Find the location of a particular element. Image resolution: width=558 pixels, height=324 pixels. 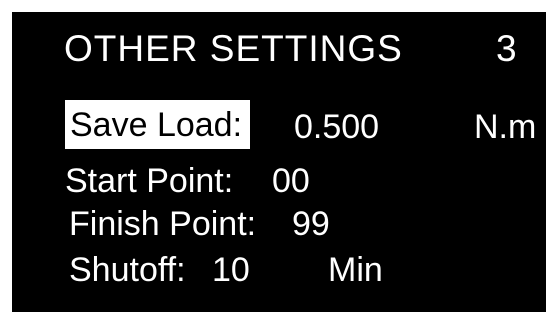

setting-label-finish-point: Finish Point: is located at coordinates (162, 224).